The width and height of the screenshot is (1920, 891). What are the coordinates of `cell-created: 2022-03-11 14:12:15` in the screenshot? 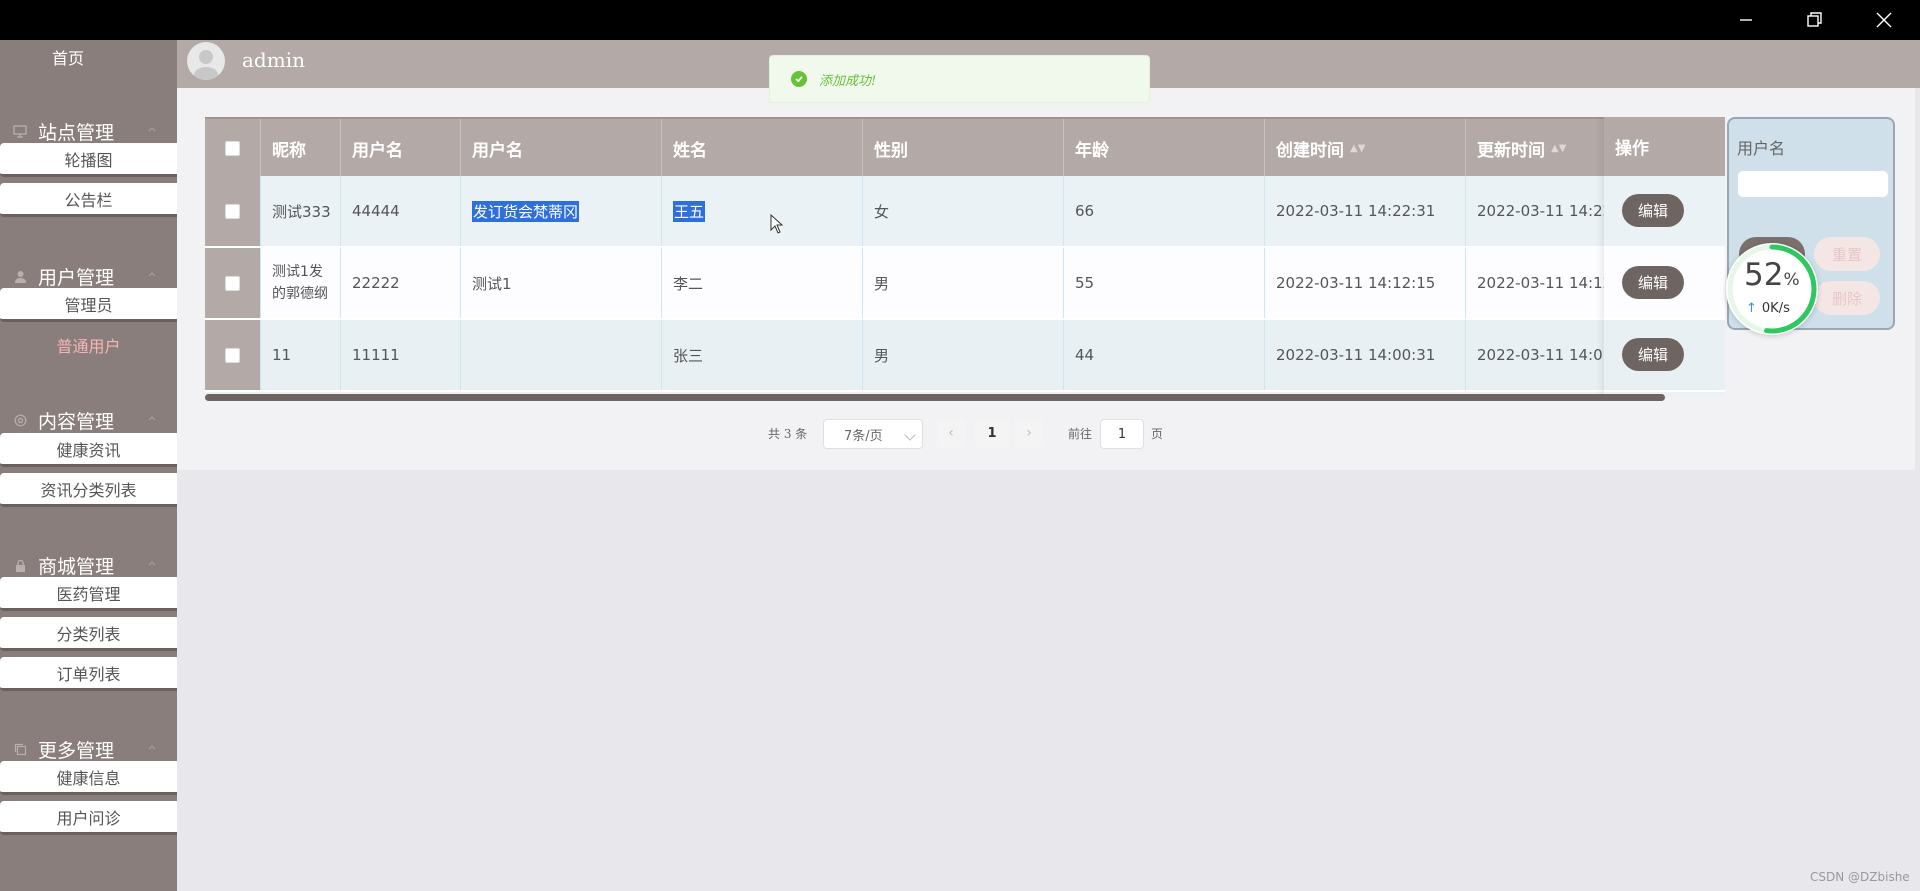 It's located at (1364, 283).